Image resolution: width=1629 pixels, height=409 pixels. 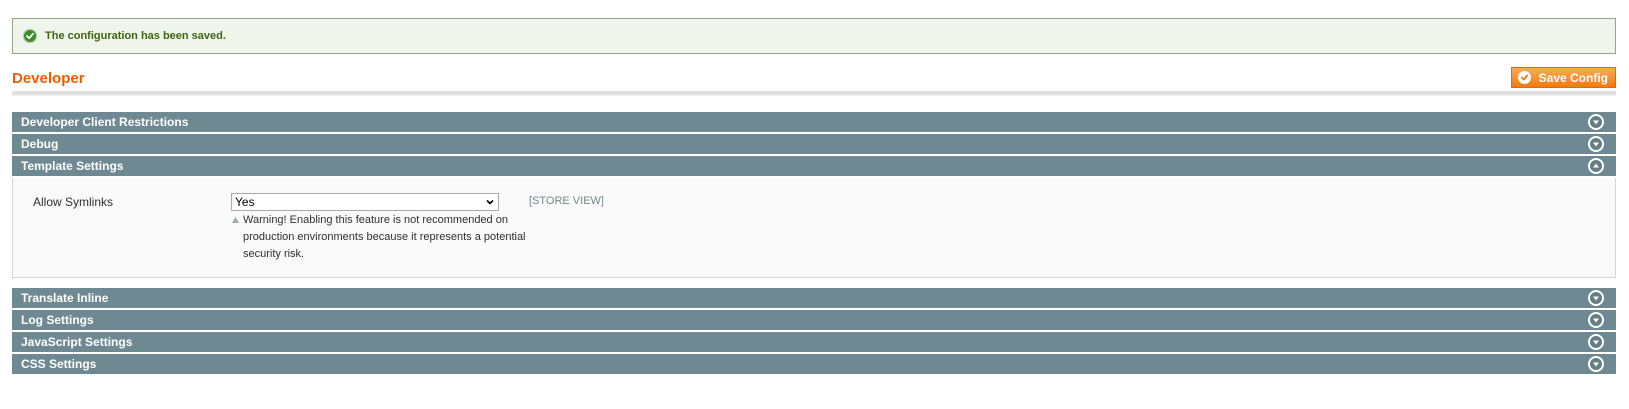 I want to click on chevron-down-icon, so click(x=490, y=202).